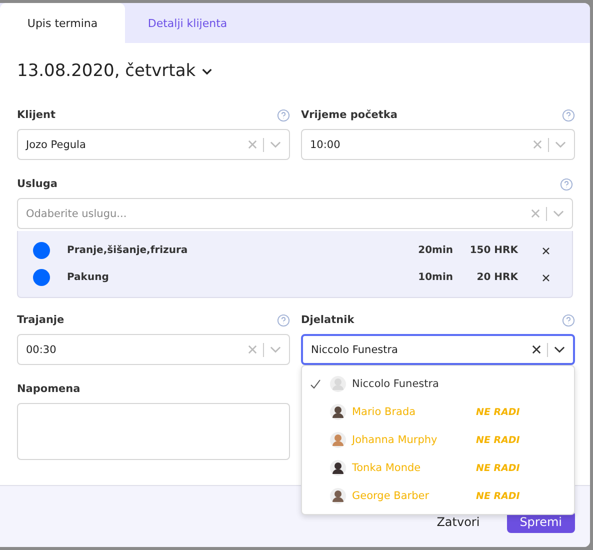 The image size is (593, 550). Describe the element at coordinates (395, 440) in the screenshot. I see `staff-name: Johanna Murphy` at that location.